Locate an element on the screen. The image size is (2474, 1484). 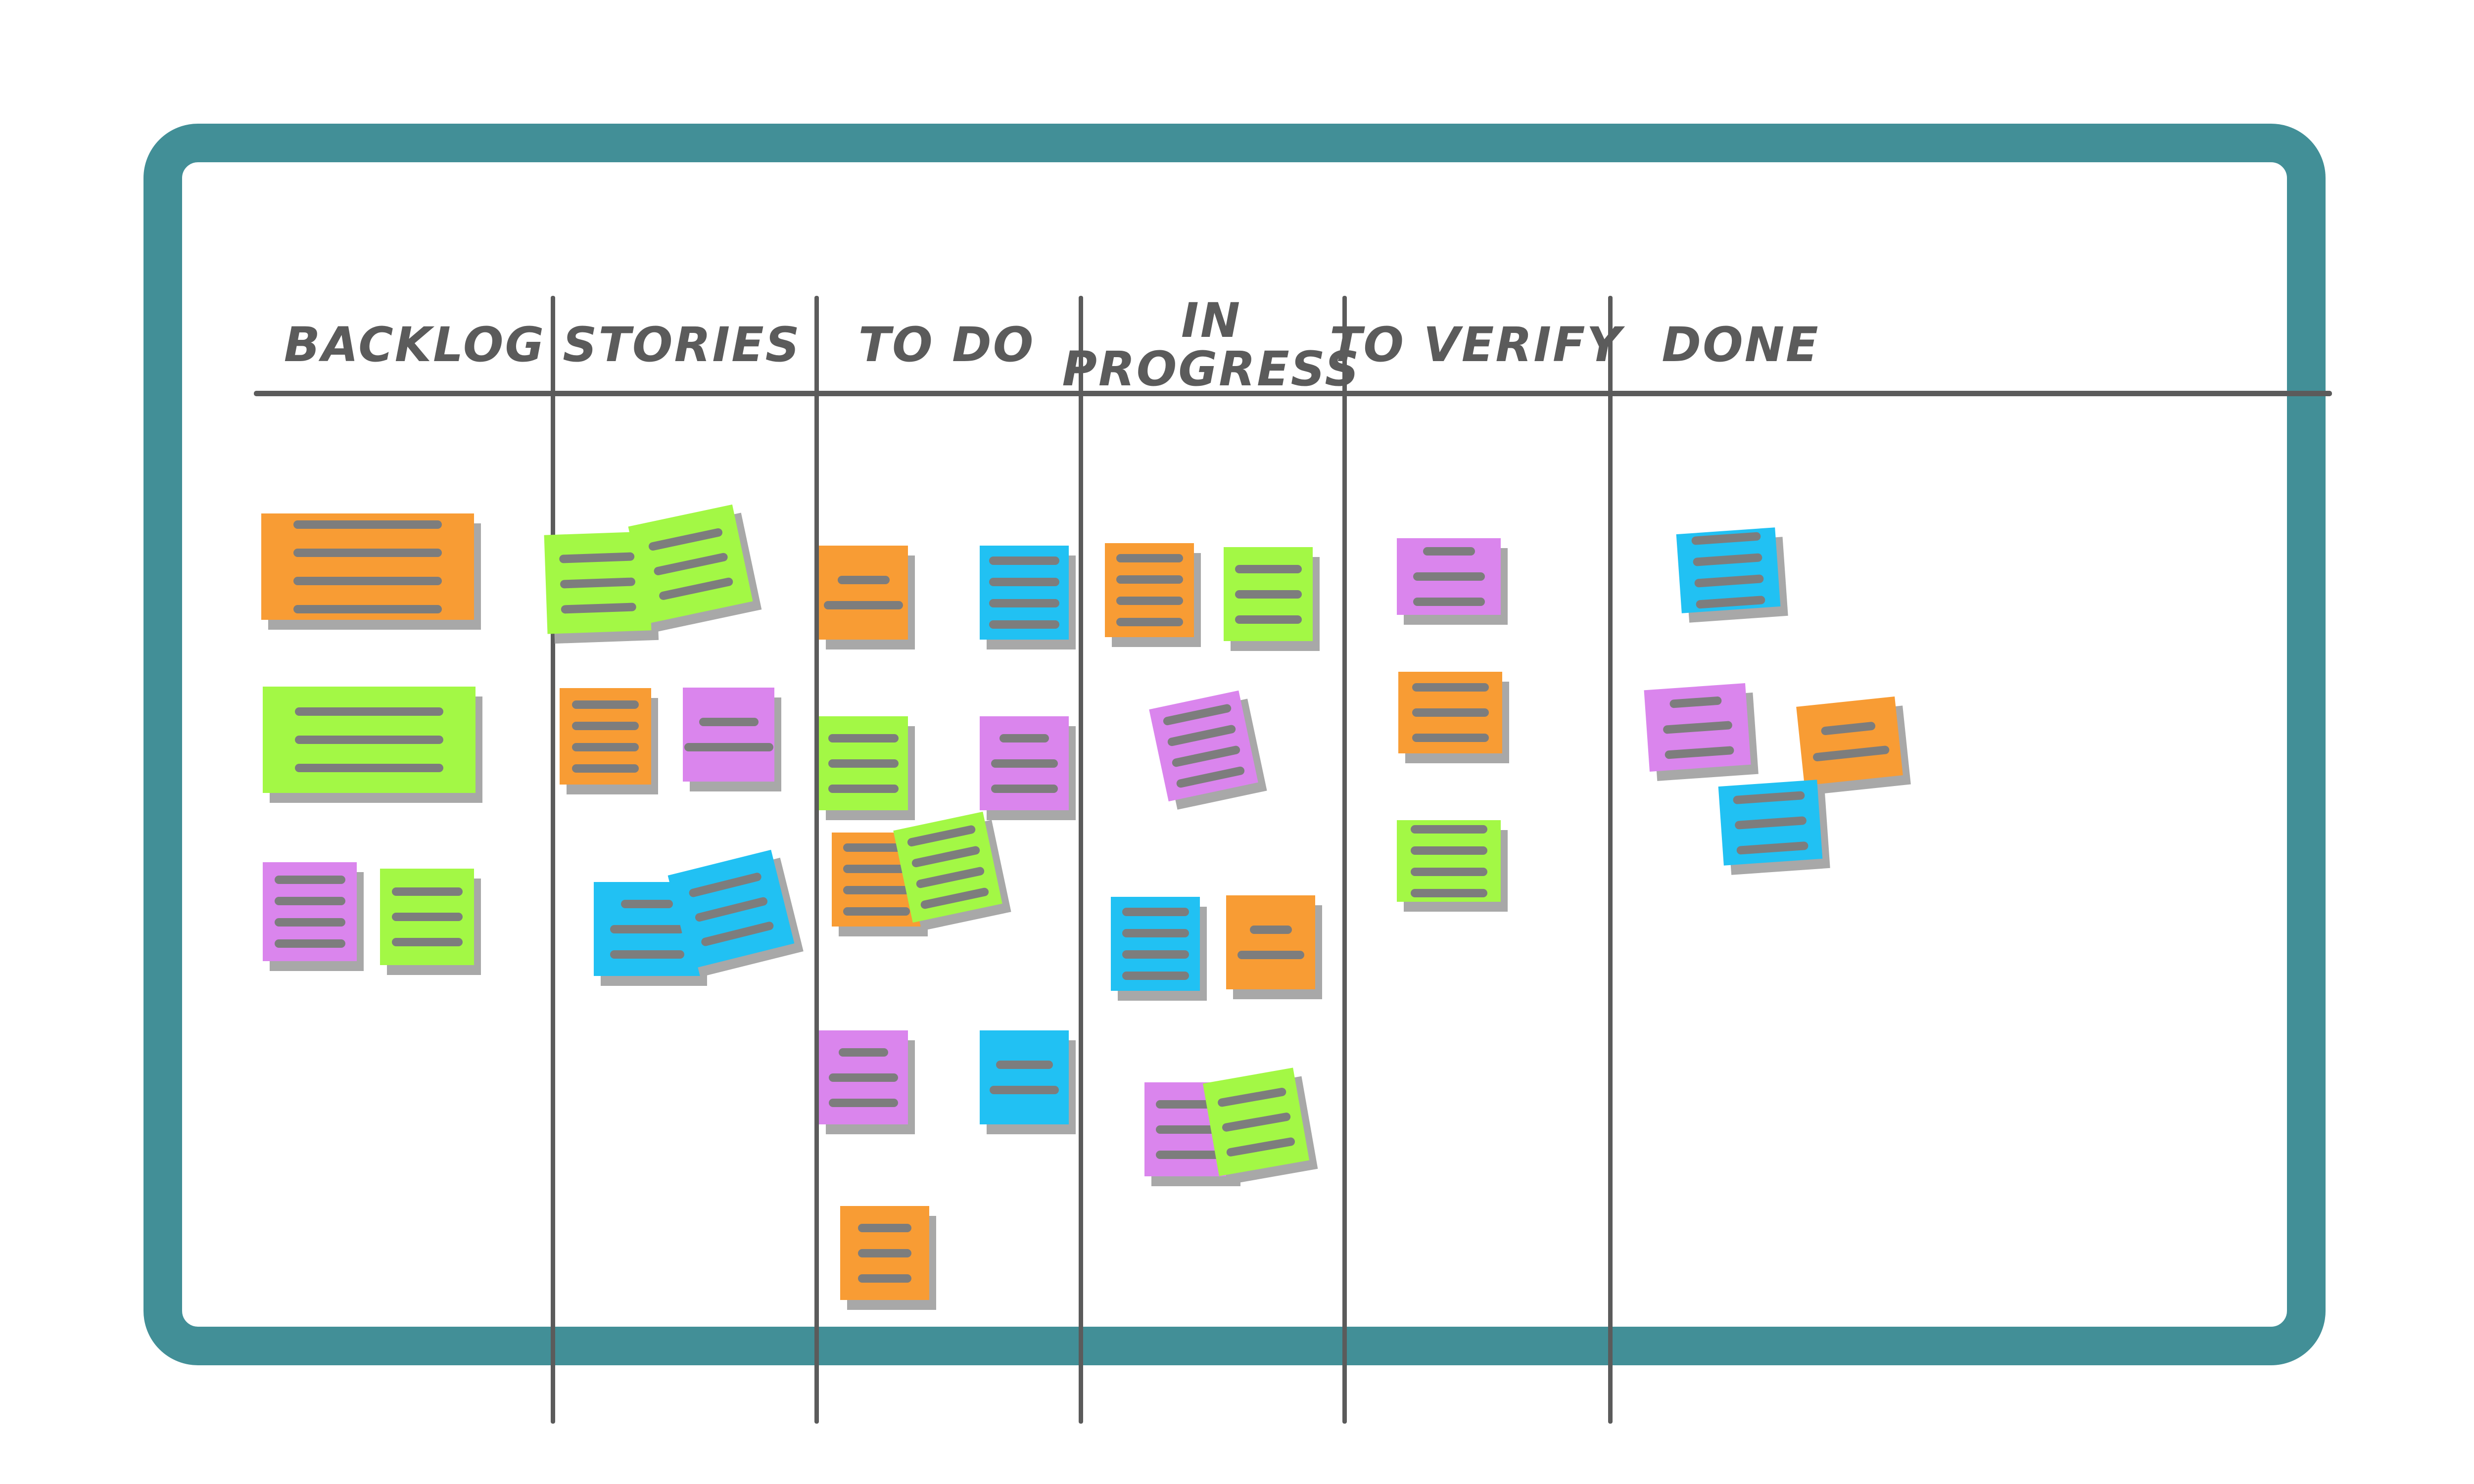
column-divider-after-to_verify is located at coordinates (1611, 860).